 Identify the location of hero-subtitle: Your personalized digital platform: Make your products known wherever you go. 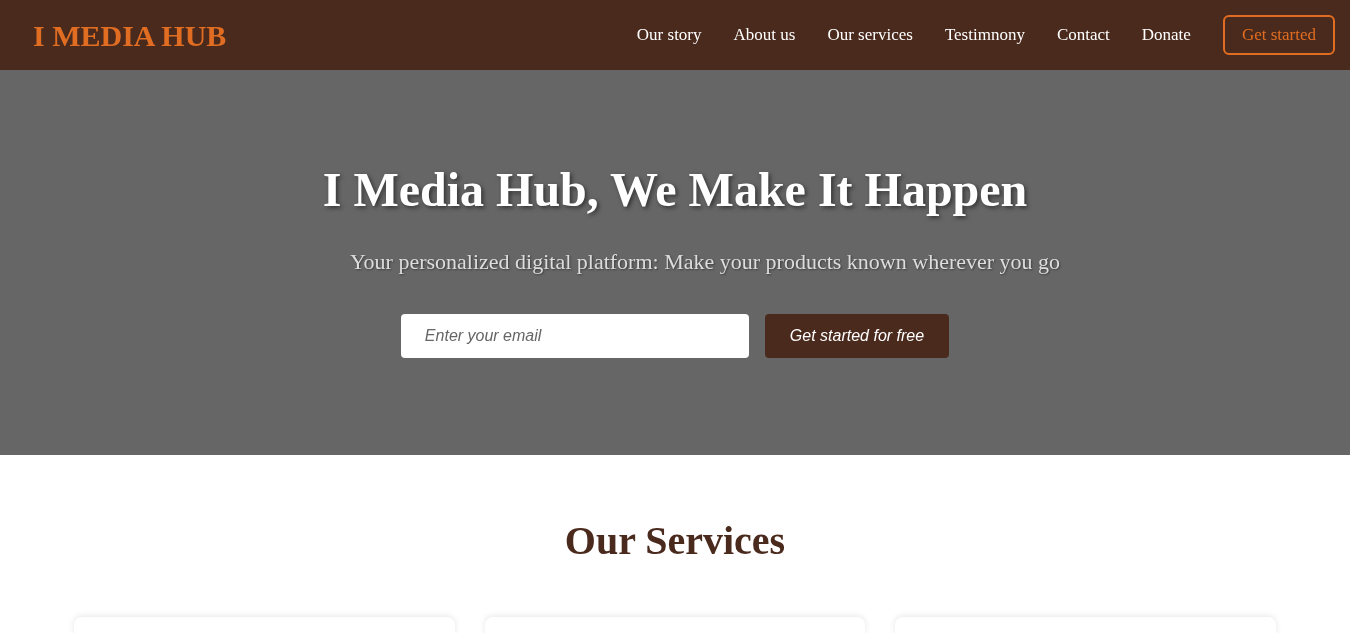
(705, 262).